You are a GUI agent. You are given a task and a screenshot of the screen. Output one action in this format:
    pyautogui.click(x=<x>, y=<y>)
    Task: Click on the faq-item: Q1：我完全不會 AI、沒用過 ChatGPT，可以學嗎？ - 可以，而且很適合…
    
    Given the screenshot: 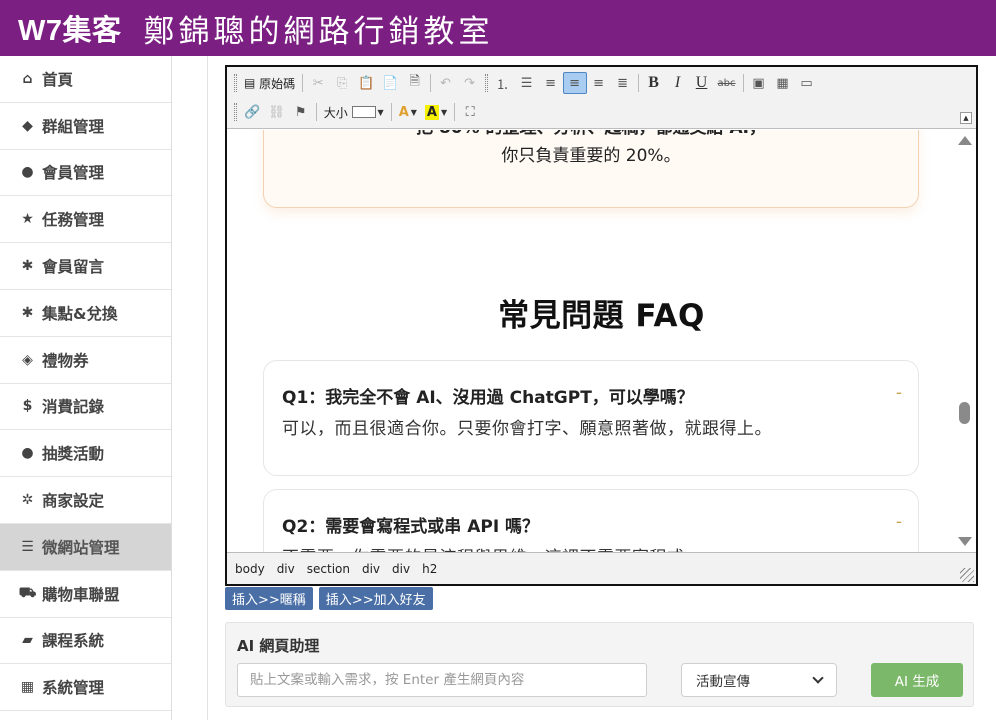 What is the action you would take?
    pyautogui.click(x=591, y=418)
    